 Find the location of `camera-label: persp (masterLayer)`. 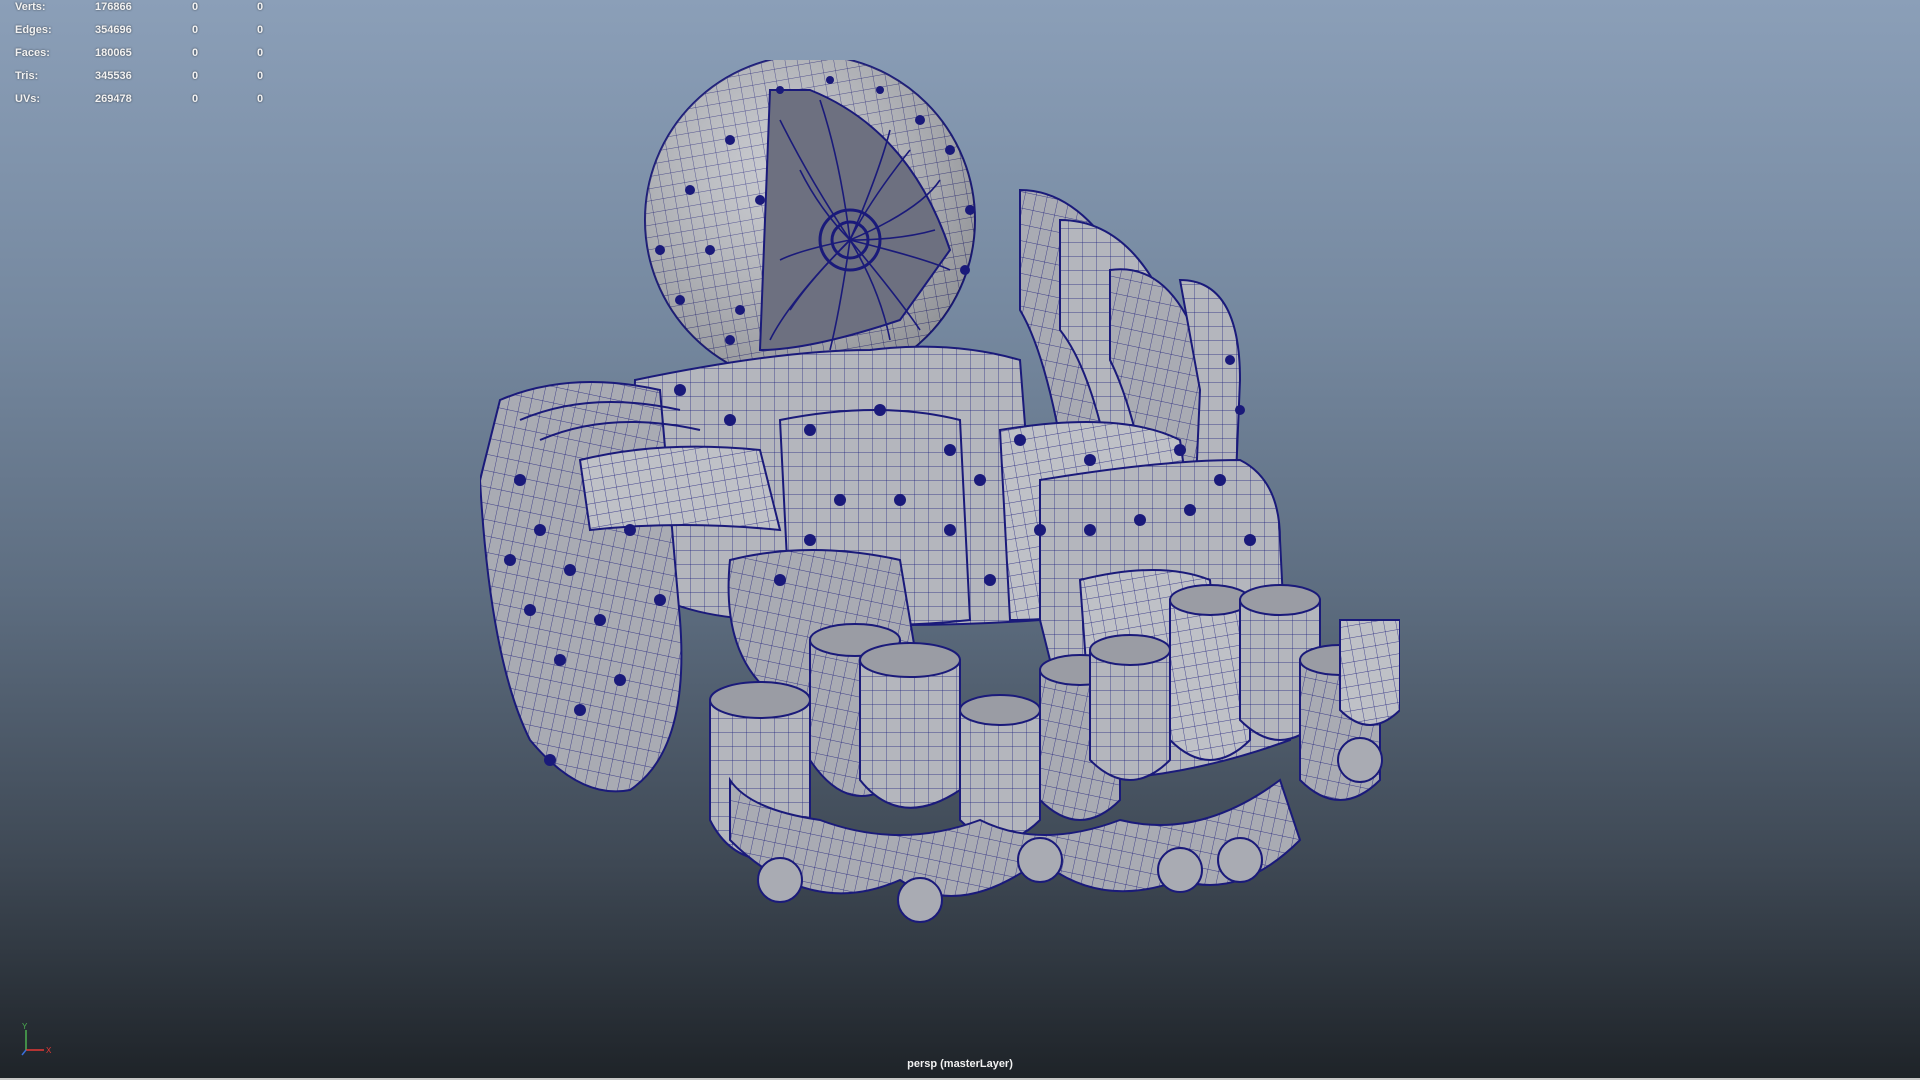

camera-label: persp (masterLayer) is located at coordinates (960, 1064).